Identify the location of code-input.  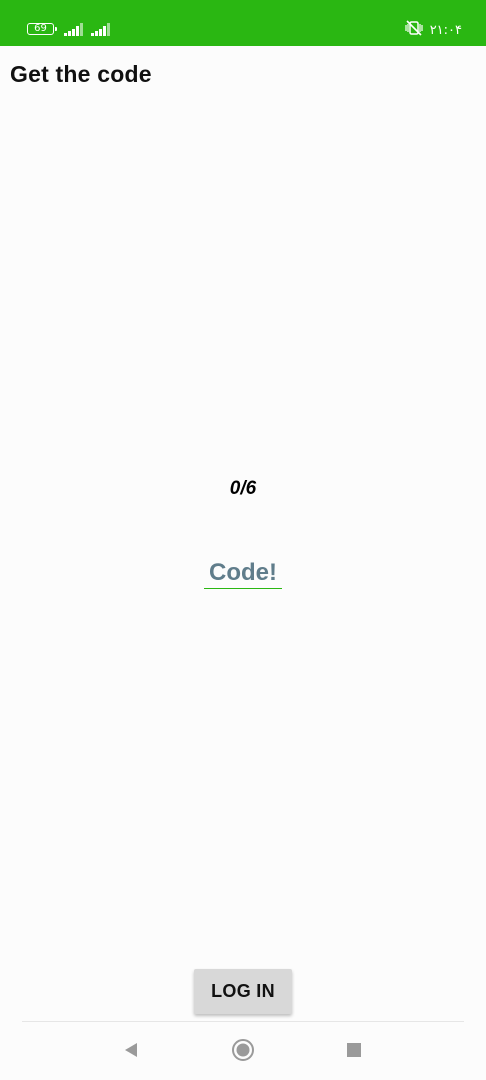
(243, 573).